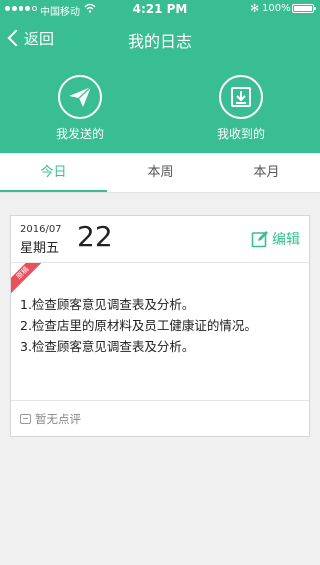 Image resolution: width=320 pixels, height=565 pixels. Describe the element at coordinates (25, 419) in the screenshot. I see `comment-icon` at that location.